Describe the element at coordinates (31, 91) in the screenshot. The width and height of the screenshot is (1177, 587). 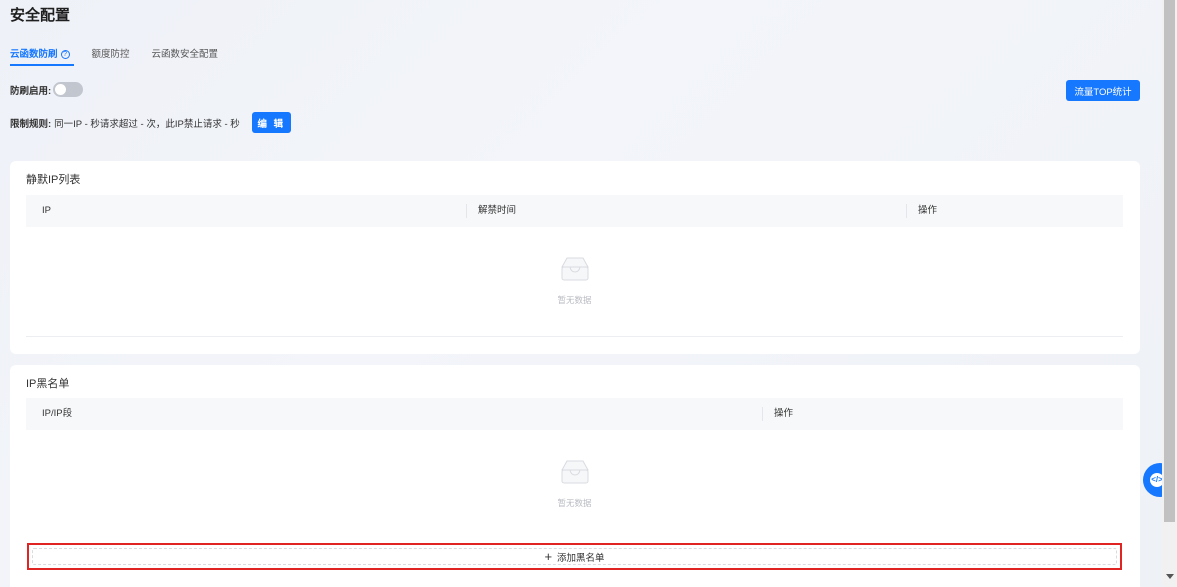
I see `switch-label: 防刷启用:` at that location.